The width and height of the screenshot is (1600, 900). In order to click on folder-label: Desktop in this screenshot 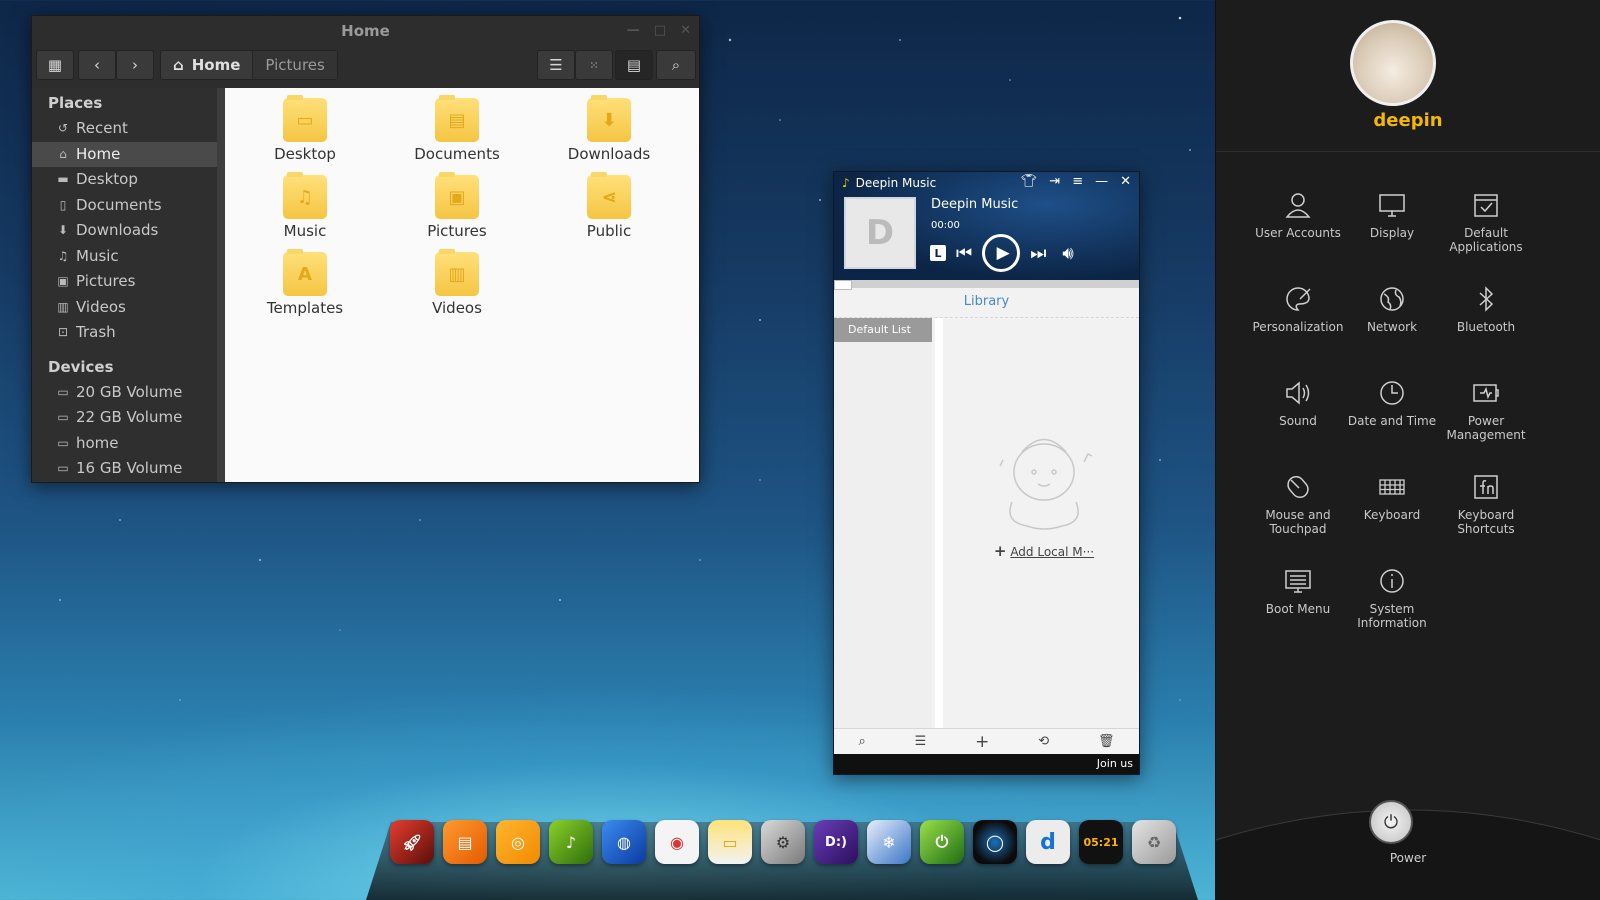, I will do `click(305, 154)`.